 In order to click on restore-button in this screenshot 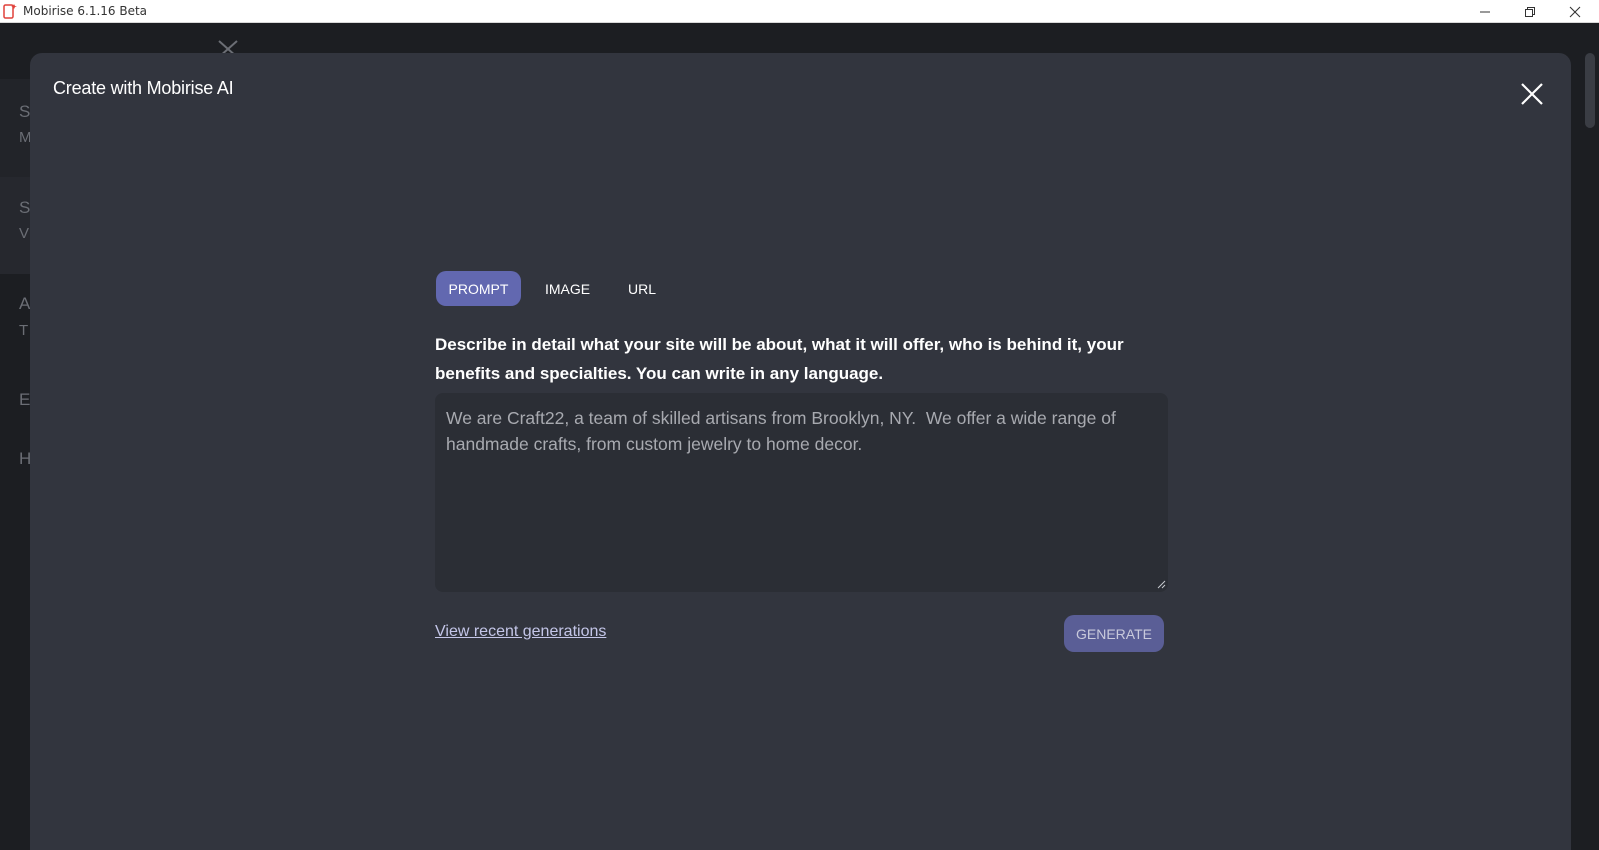, I will do `click(1530, 11)`.